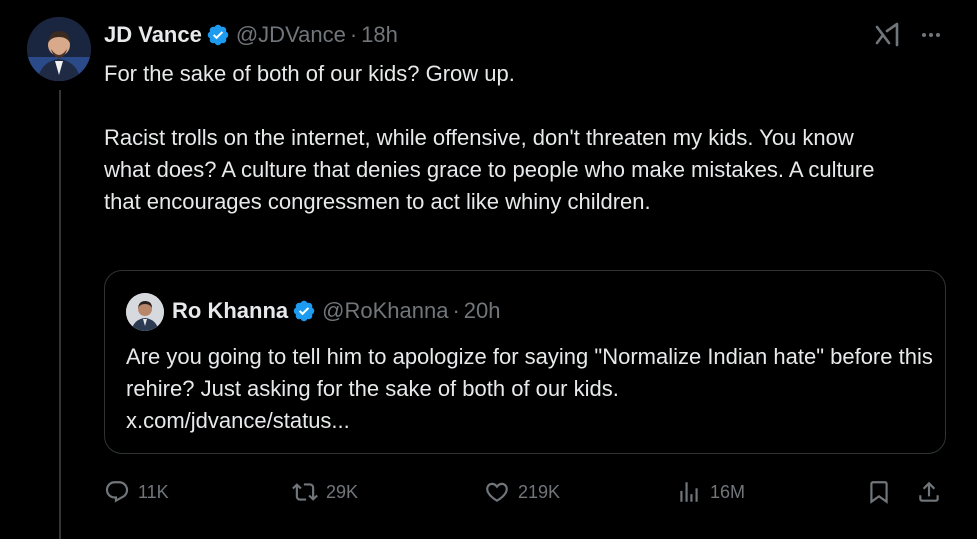 Image resolution: width=977 pixels, height=539 pixels. I want to click on views-count: 16M, so click(728, 491).